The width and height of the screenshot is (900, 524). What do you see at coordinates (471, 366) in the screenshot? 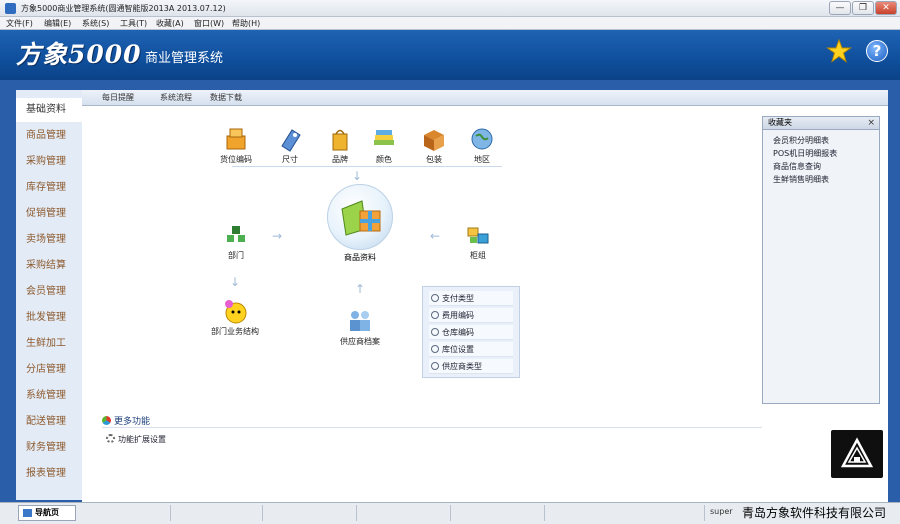
I see `query-item: 供应商类型` at bounding box center [471, 366].